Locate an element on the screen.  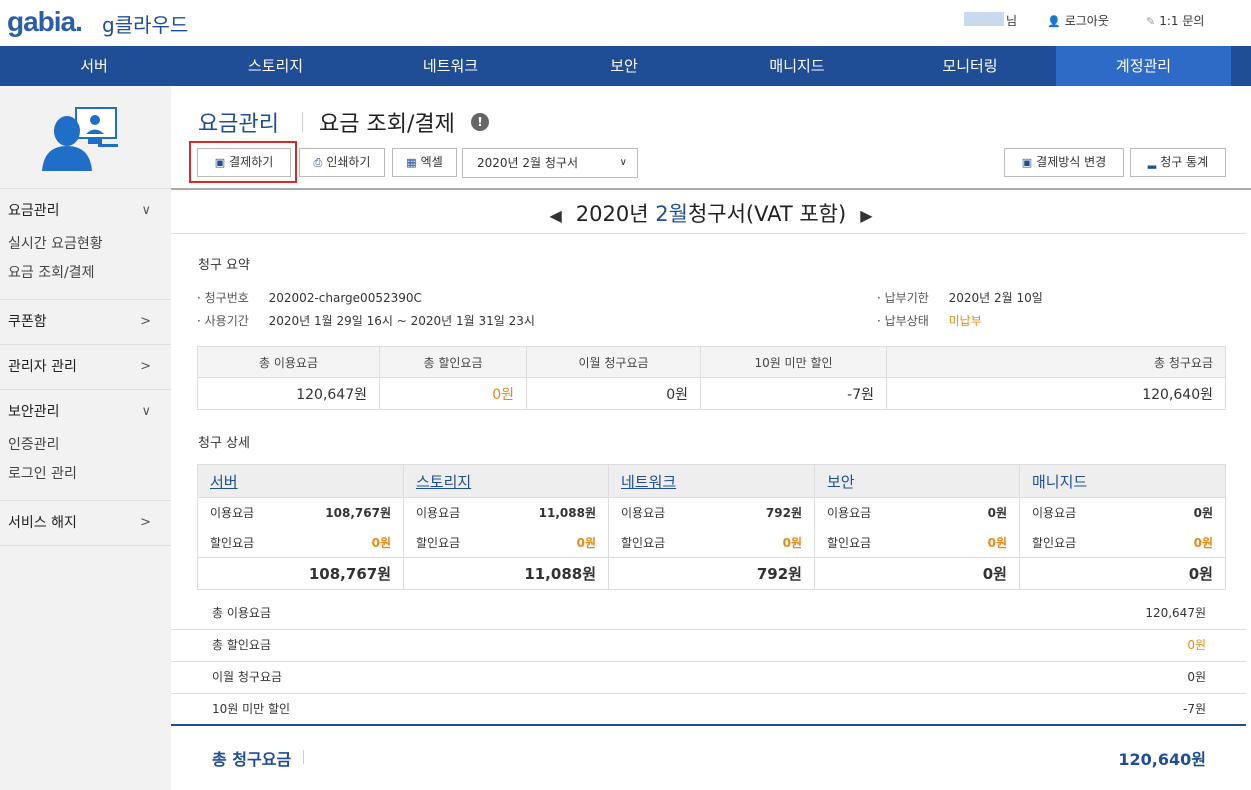
page-subtitle: 요금 조회/결제 is located at coordinates (387, 124).